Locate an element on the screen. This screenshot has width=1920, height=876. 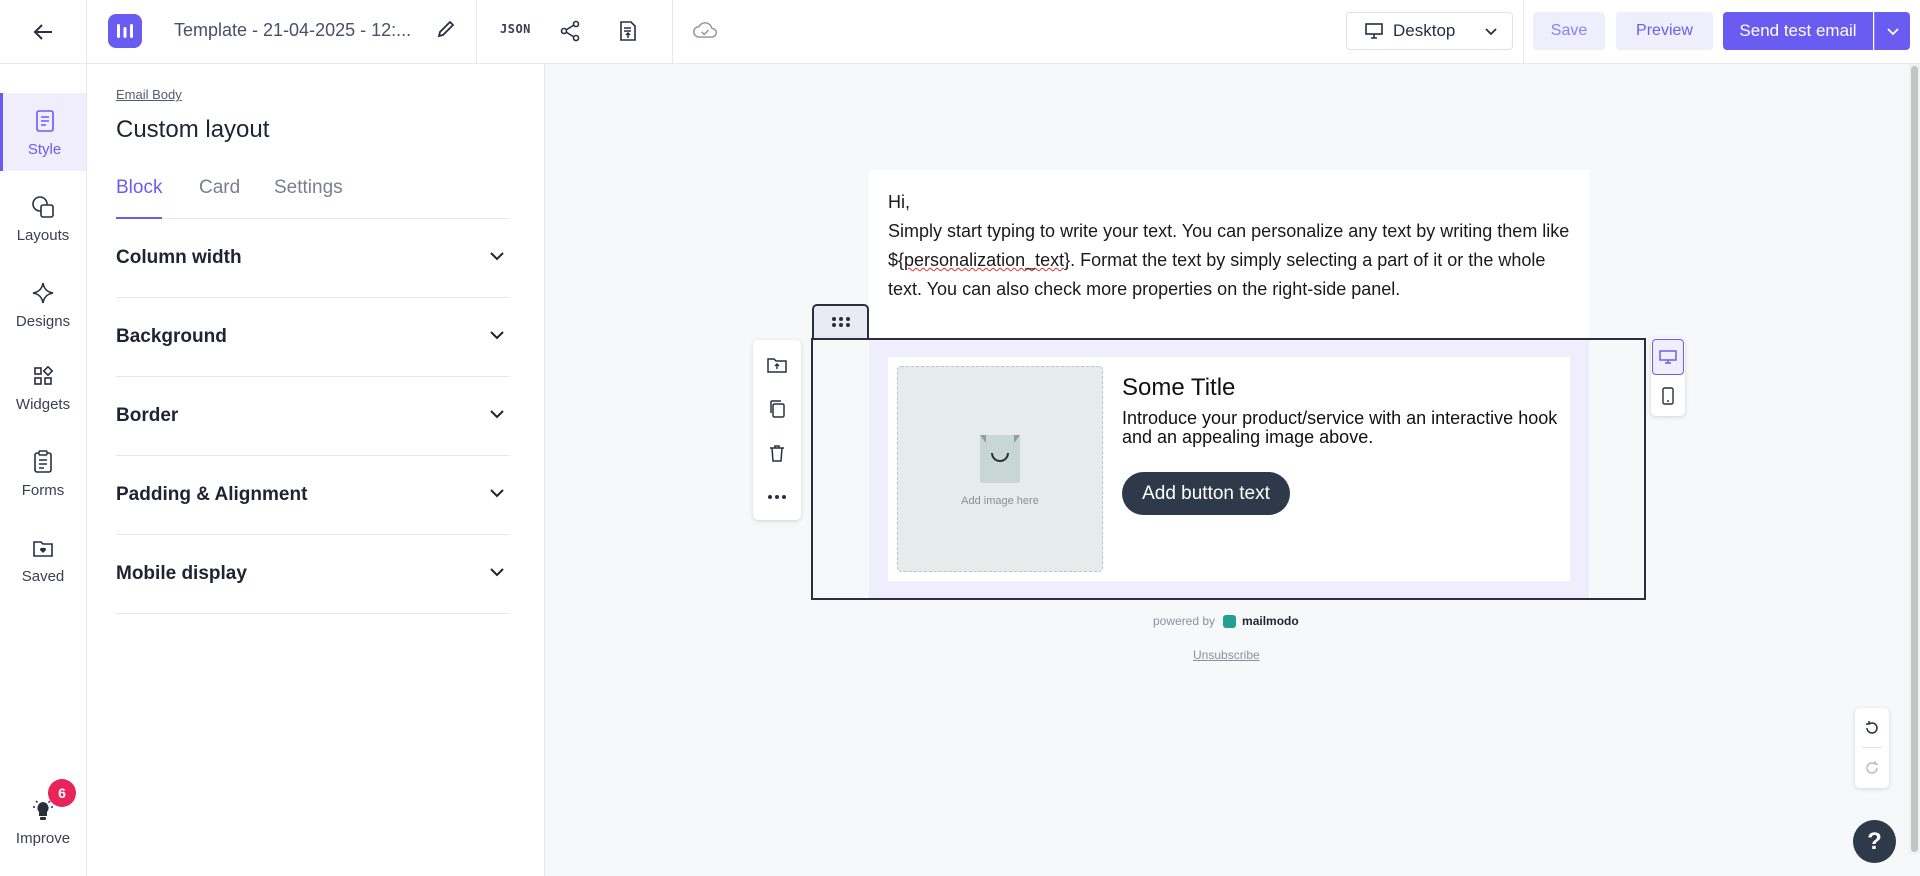
rail-item-style: Style is located at coordinates (43, 132).